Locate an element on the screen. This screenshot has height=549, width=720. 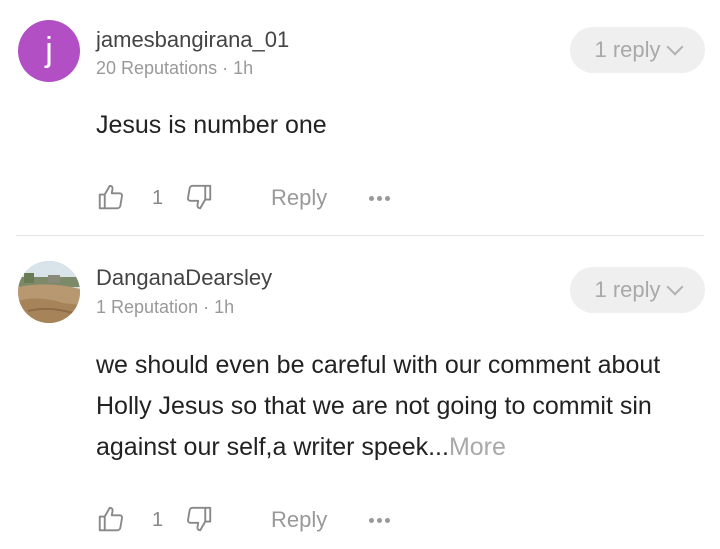
username: DanganaDearsley is located at coordinates (184, 278).